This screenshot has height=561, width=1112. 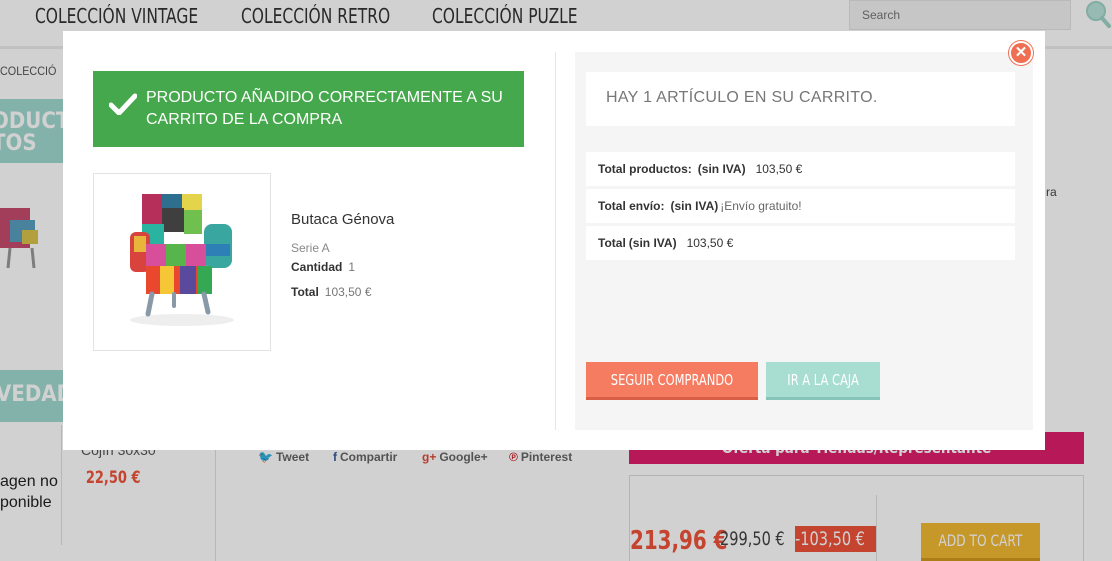 What do you see at coordinates (721, 169) in the screenshot?
I see `summary-products-tax: (sin IVA)` at bounding box center [721, 169].